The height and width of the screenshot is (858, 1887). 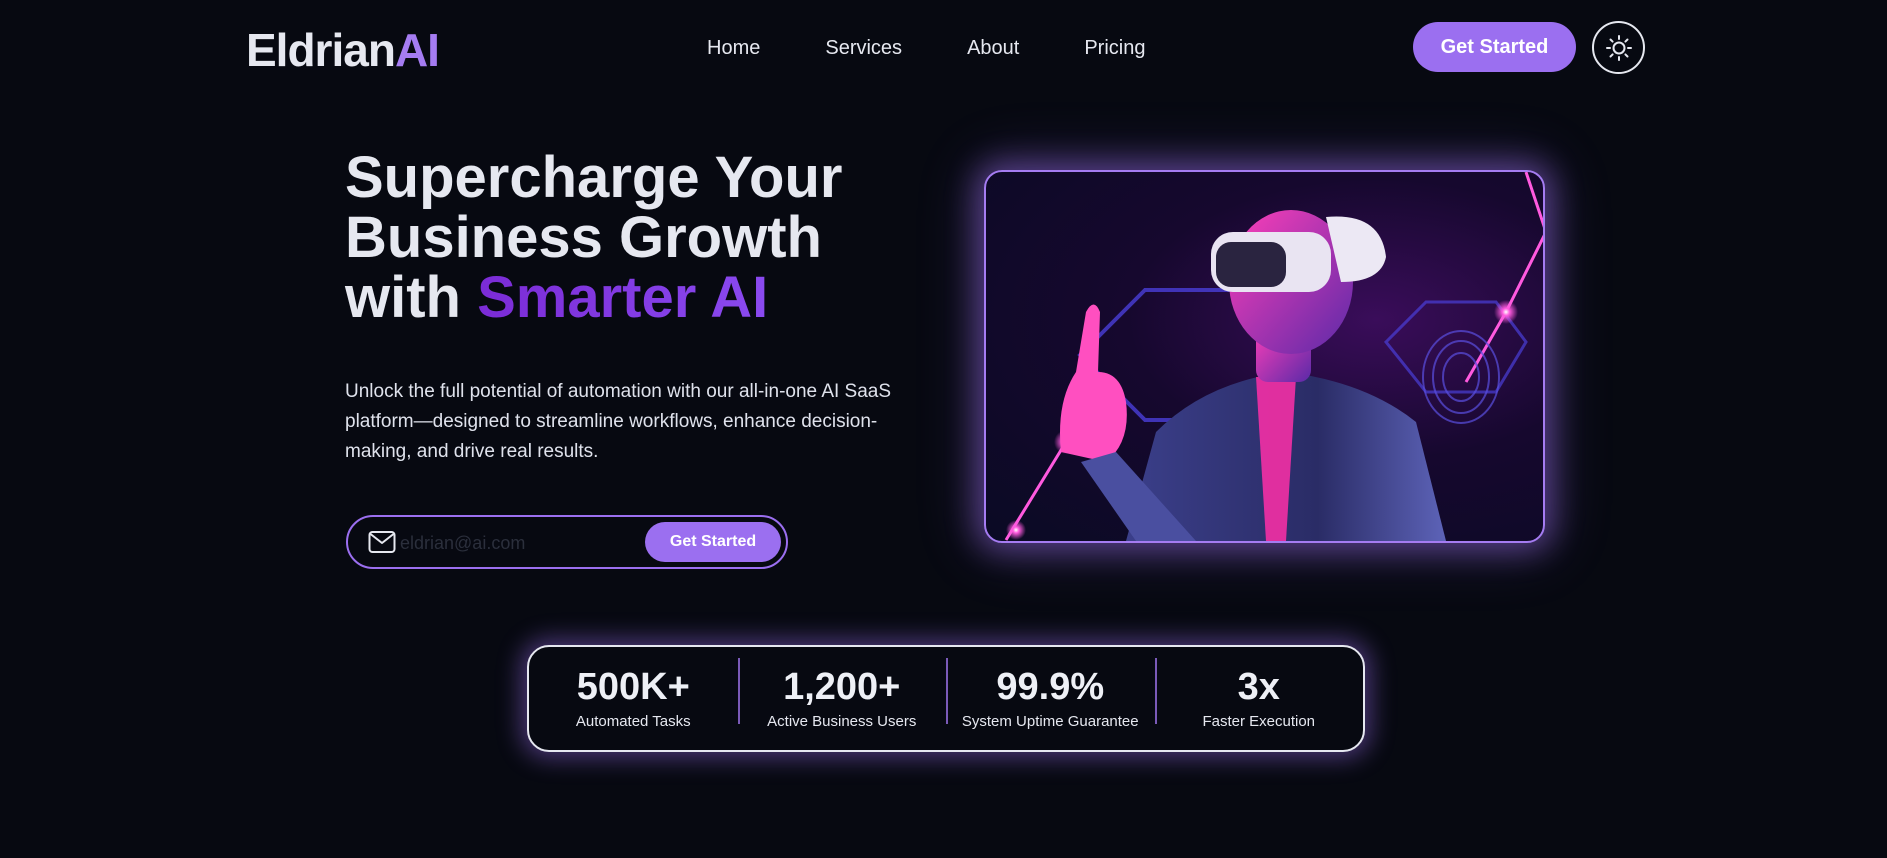 I want to click on stat-item: 3x Faster Execution, so click(x=1259, y=694).